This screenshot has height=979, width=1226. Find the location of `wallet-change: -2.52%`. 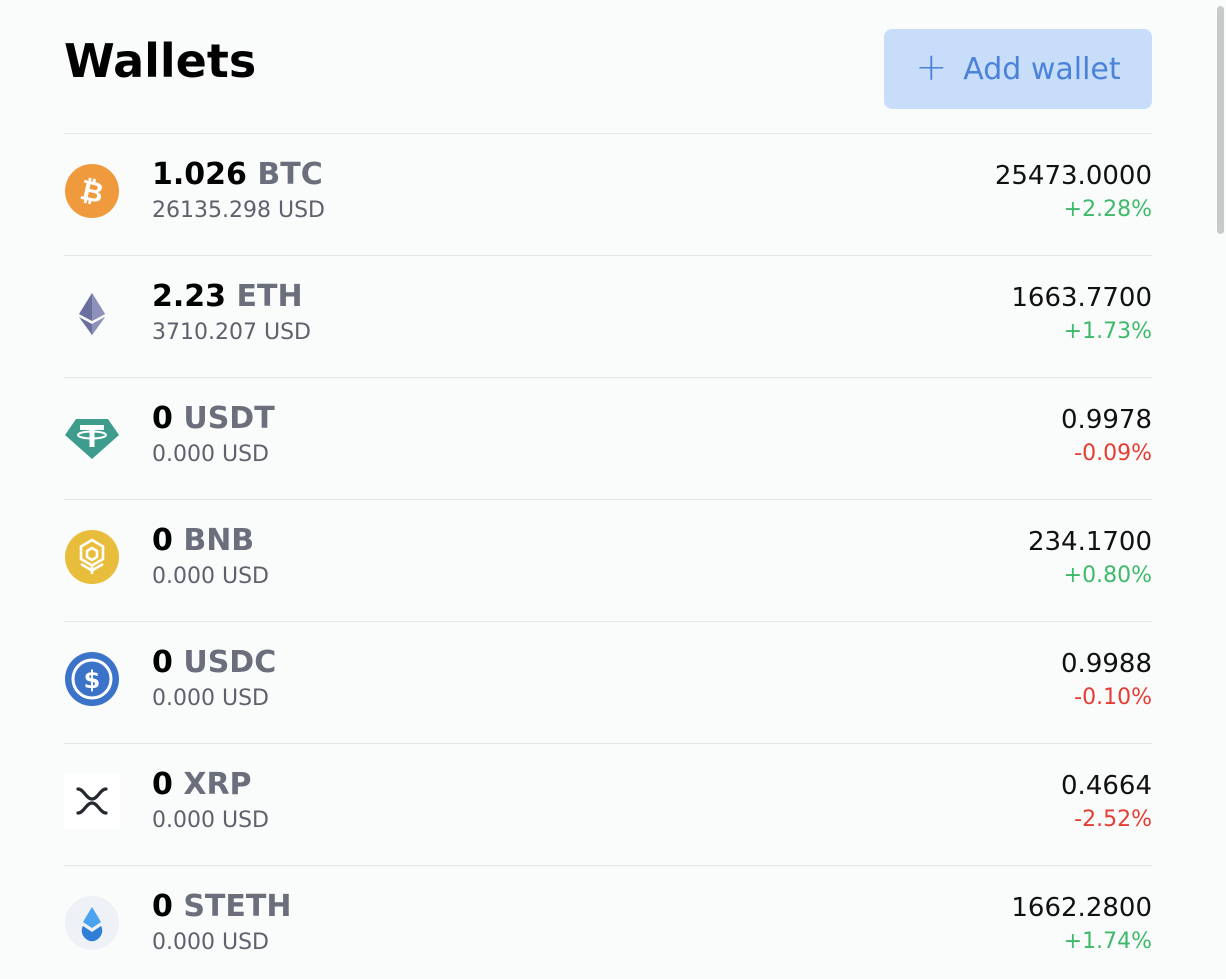

wallet-change: -2.52% is located at coordinates (1113, 819).